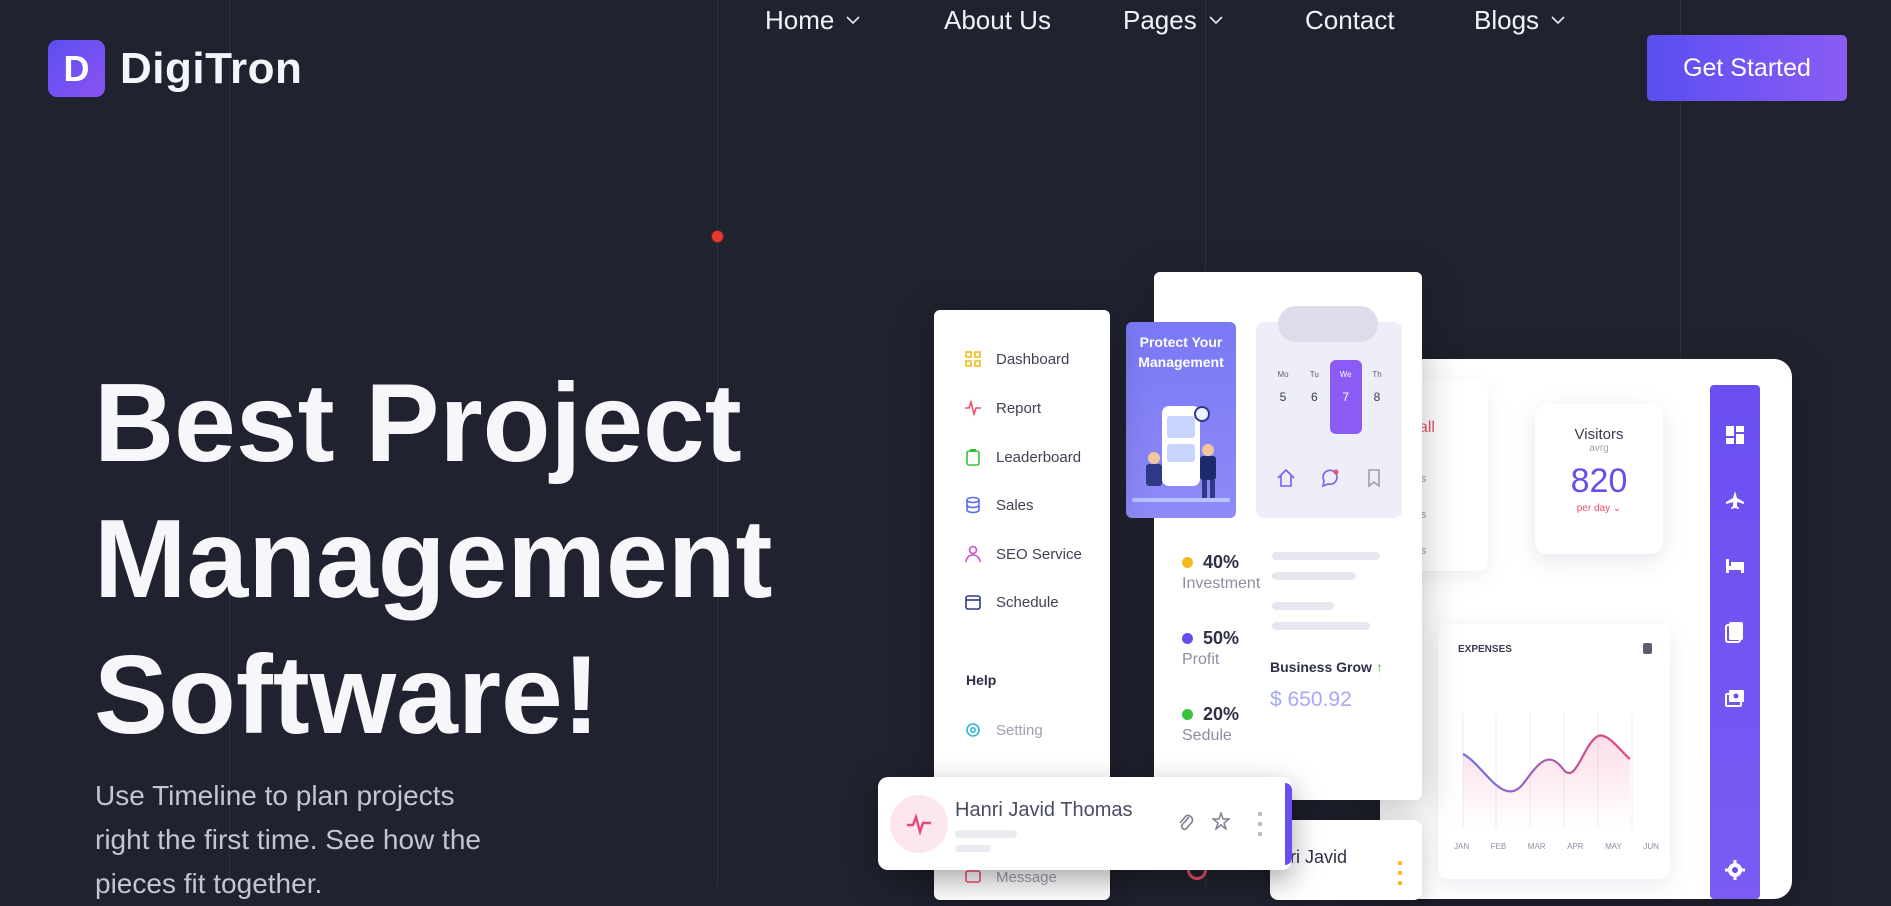 The height and width of the screenshot is (906, 1891). I want to click on nav-blogs: Blogs, so click(1519, 20).